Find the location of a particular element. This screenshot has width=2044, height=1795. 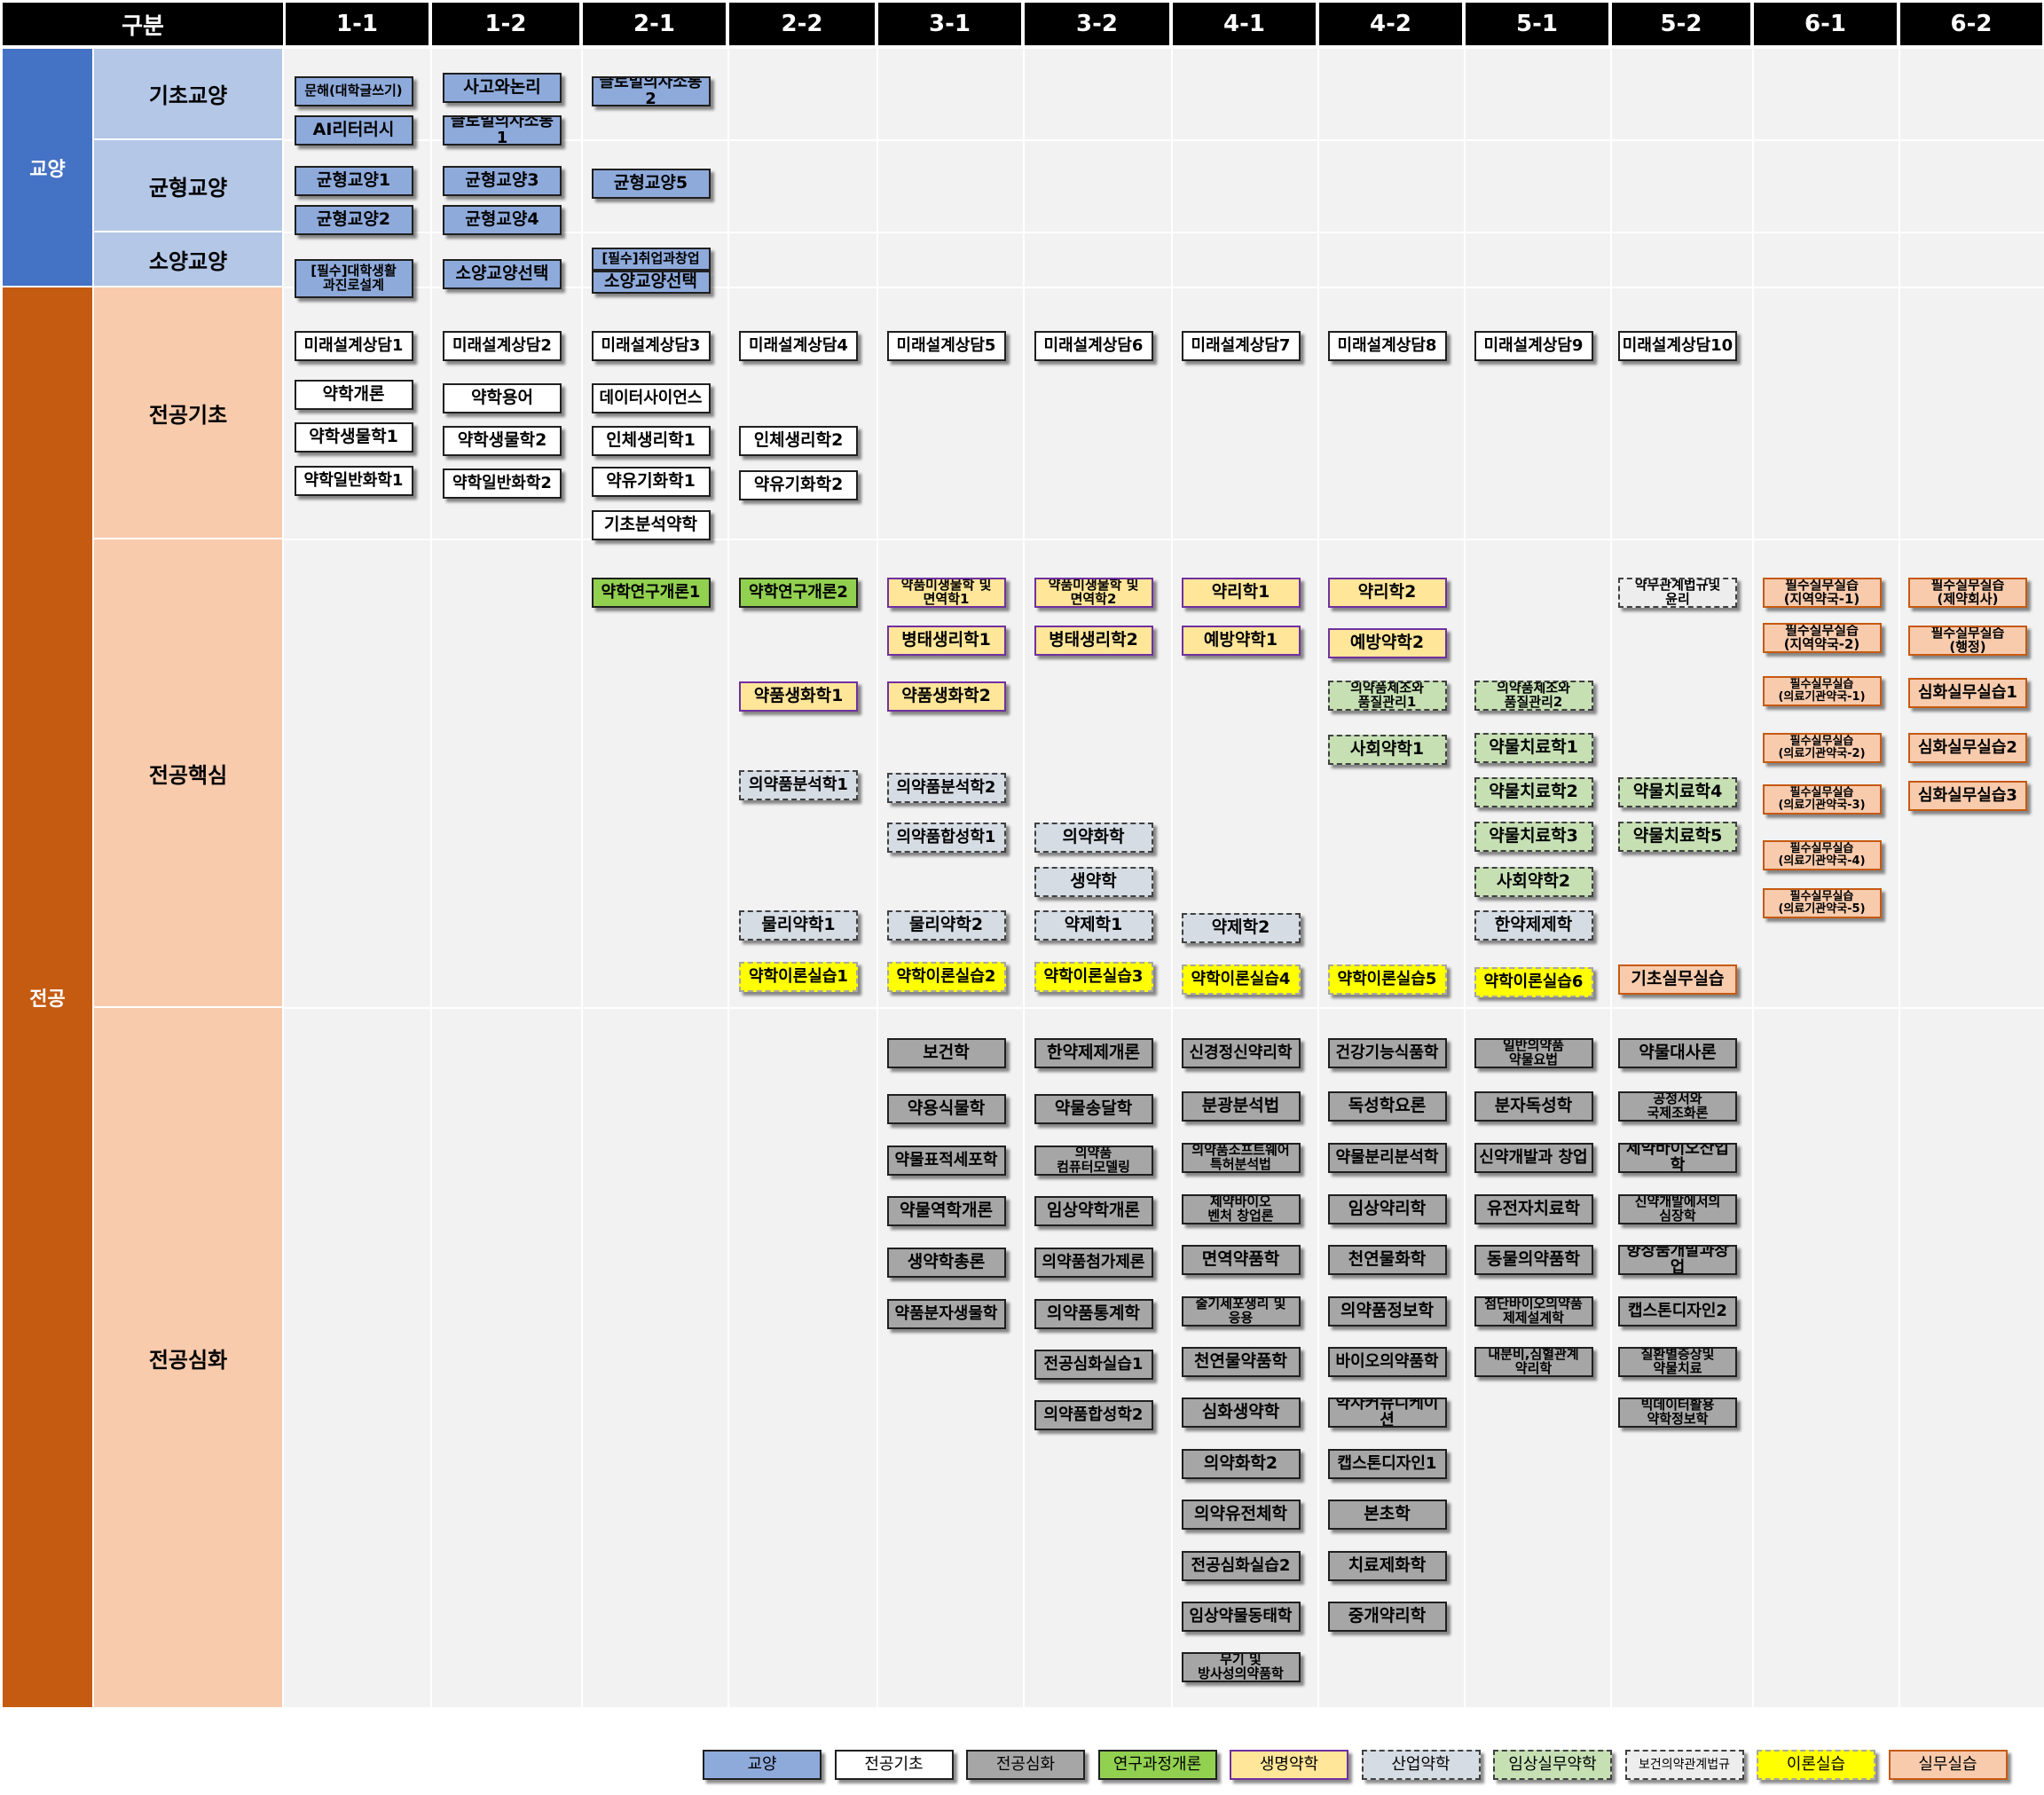

course-box: 천연물화학 is located at coordinates (1387, 1260).